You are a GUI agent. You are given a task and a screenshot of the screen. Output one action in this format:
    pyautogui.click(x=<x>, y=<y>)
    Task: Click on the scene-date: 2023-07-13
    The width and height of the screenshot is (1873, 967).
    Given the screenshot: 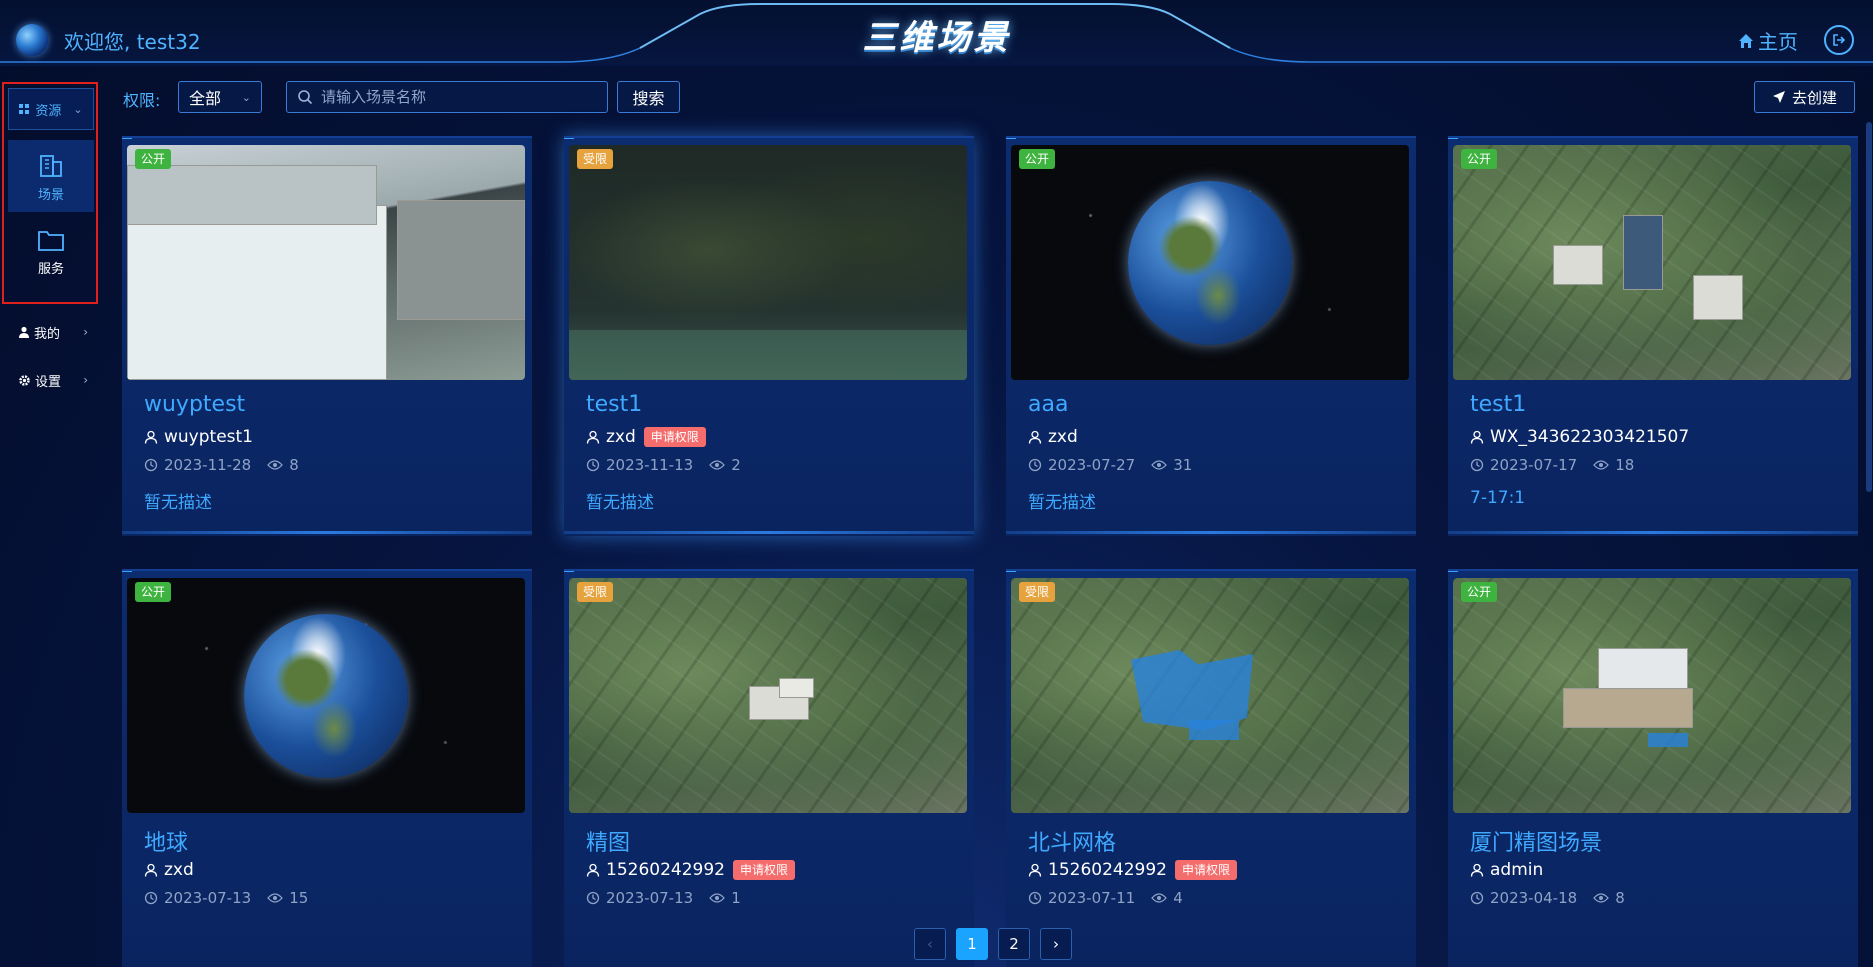 What is the action you would take?
    pyautogui.click(x=208, y=898)
    